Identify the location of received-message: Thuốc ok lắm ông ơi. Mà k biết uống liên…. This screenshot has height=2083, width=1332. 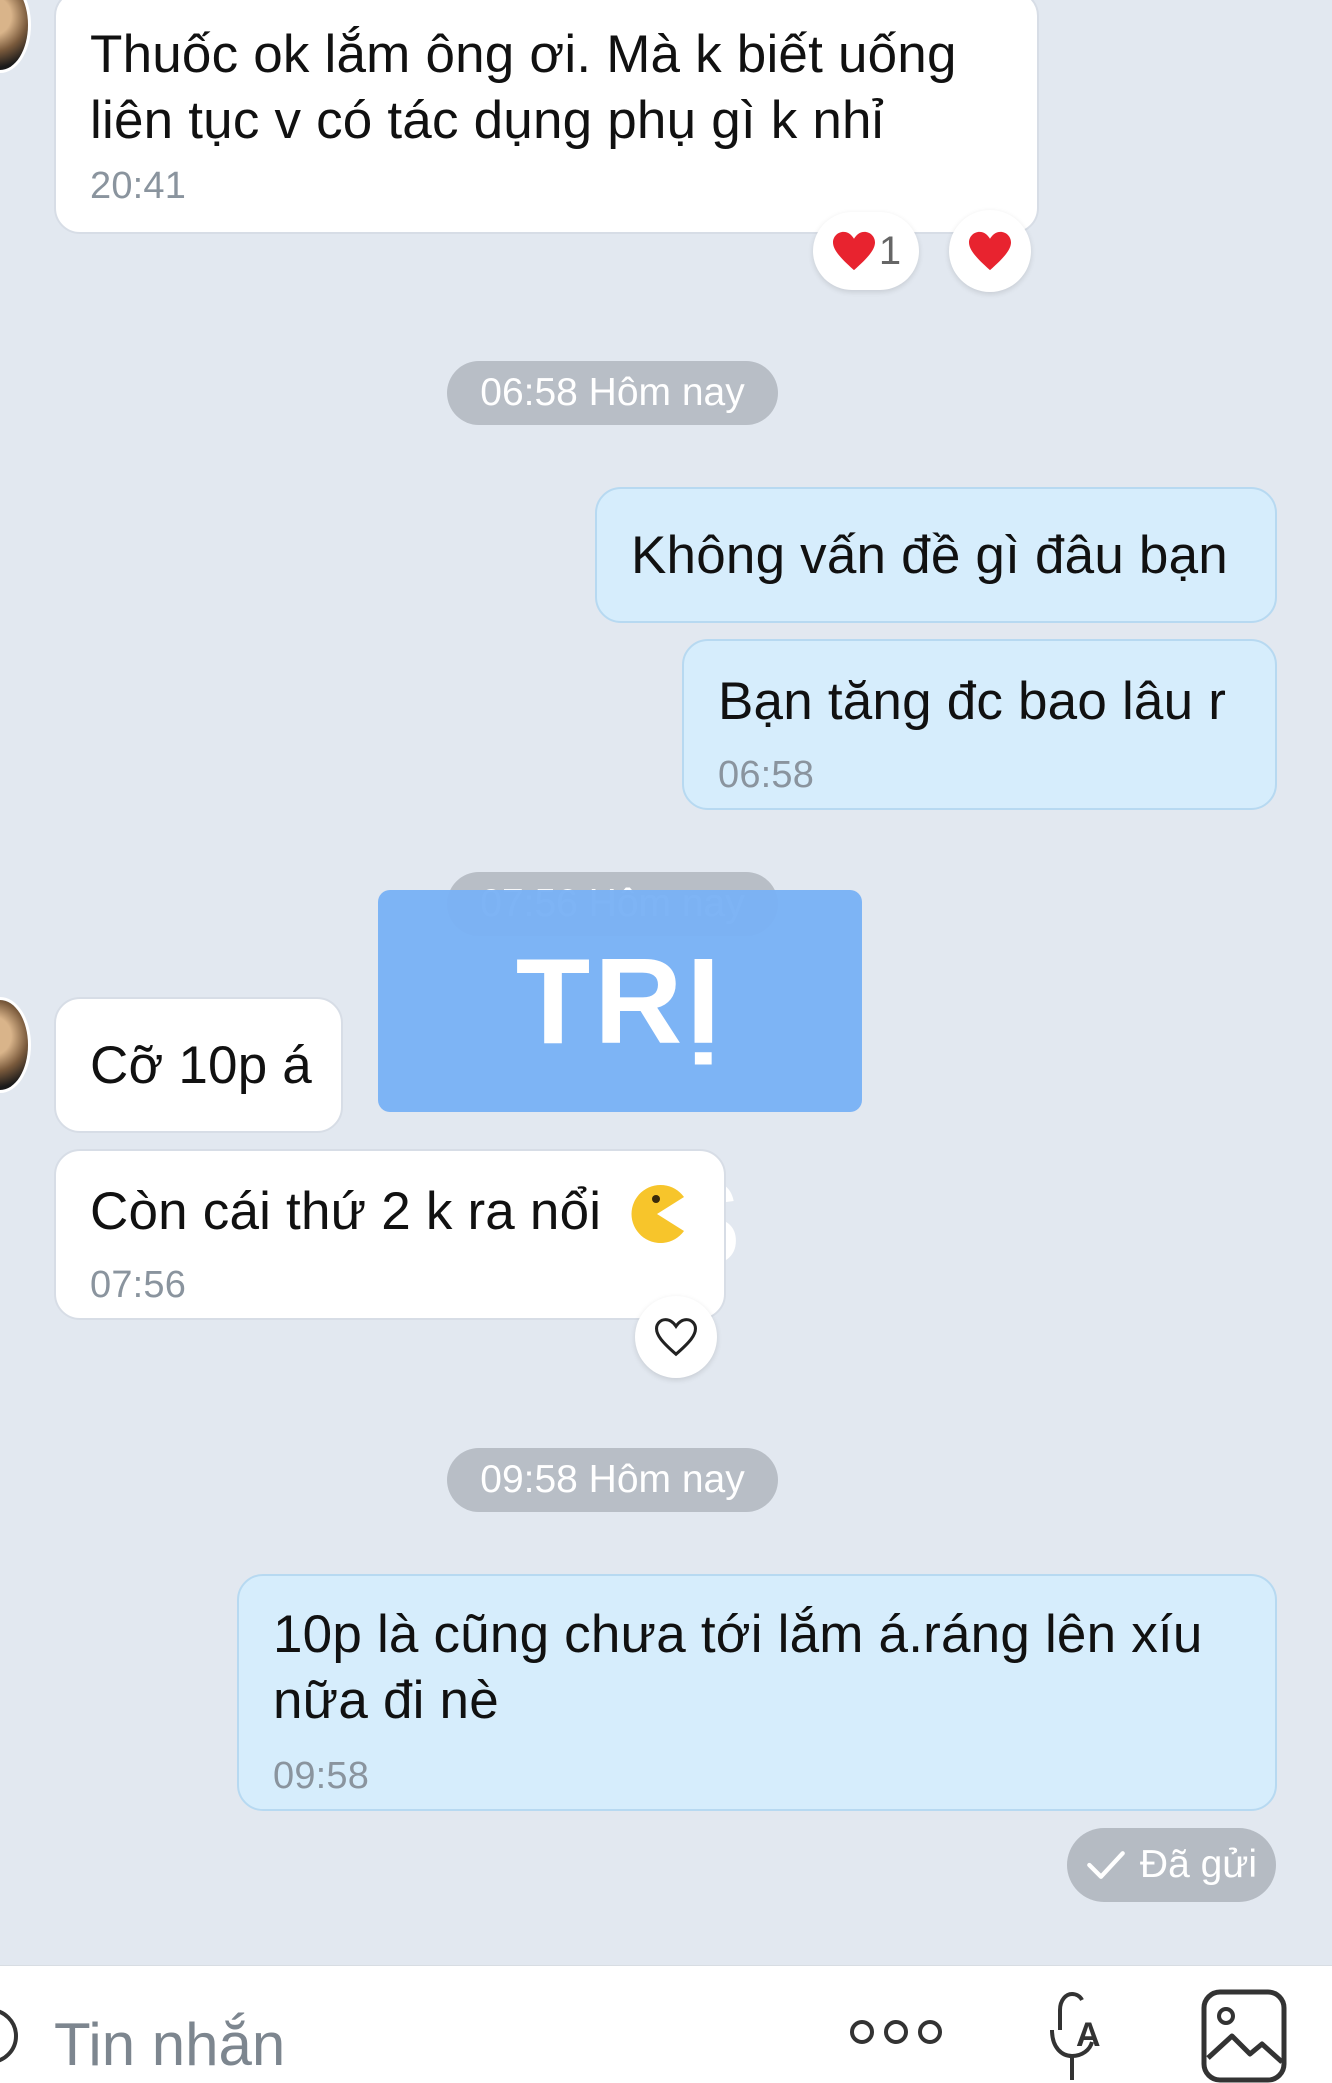
(546, 117).